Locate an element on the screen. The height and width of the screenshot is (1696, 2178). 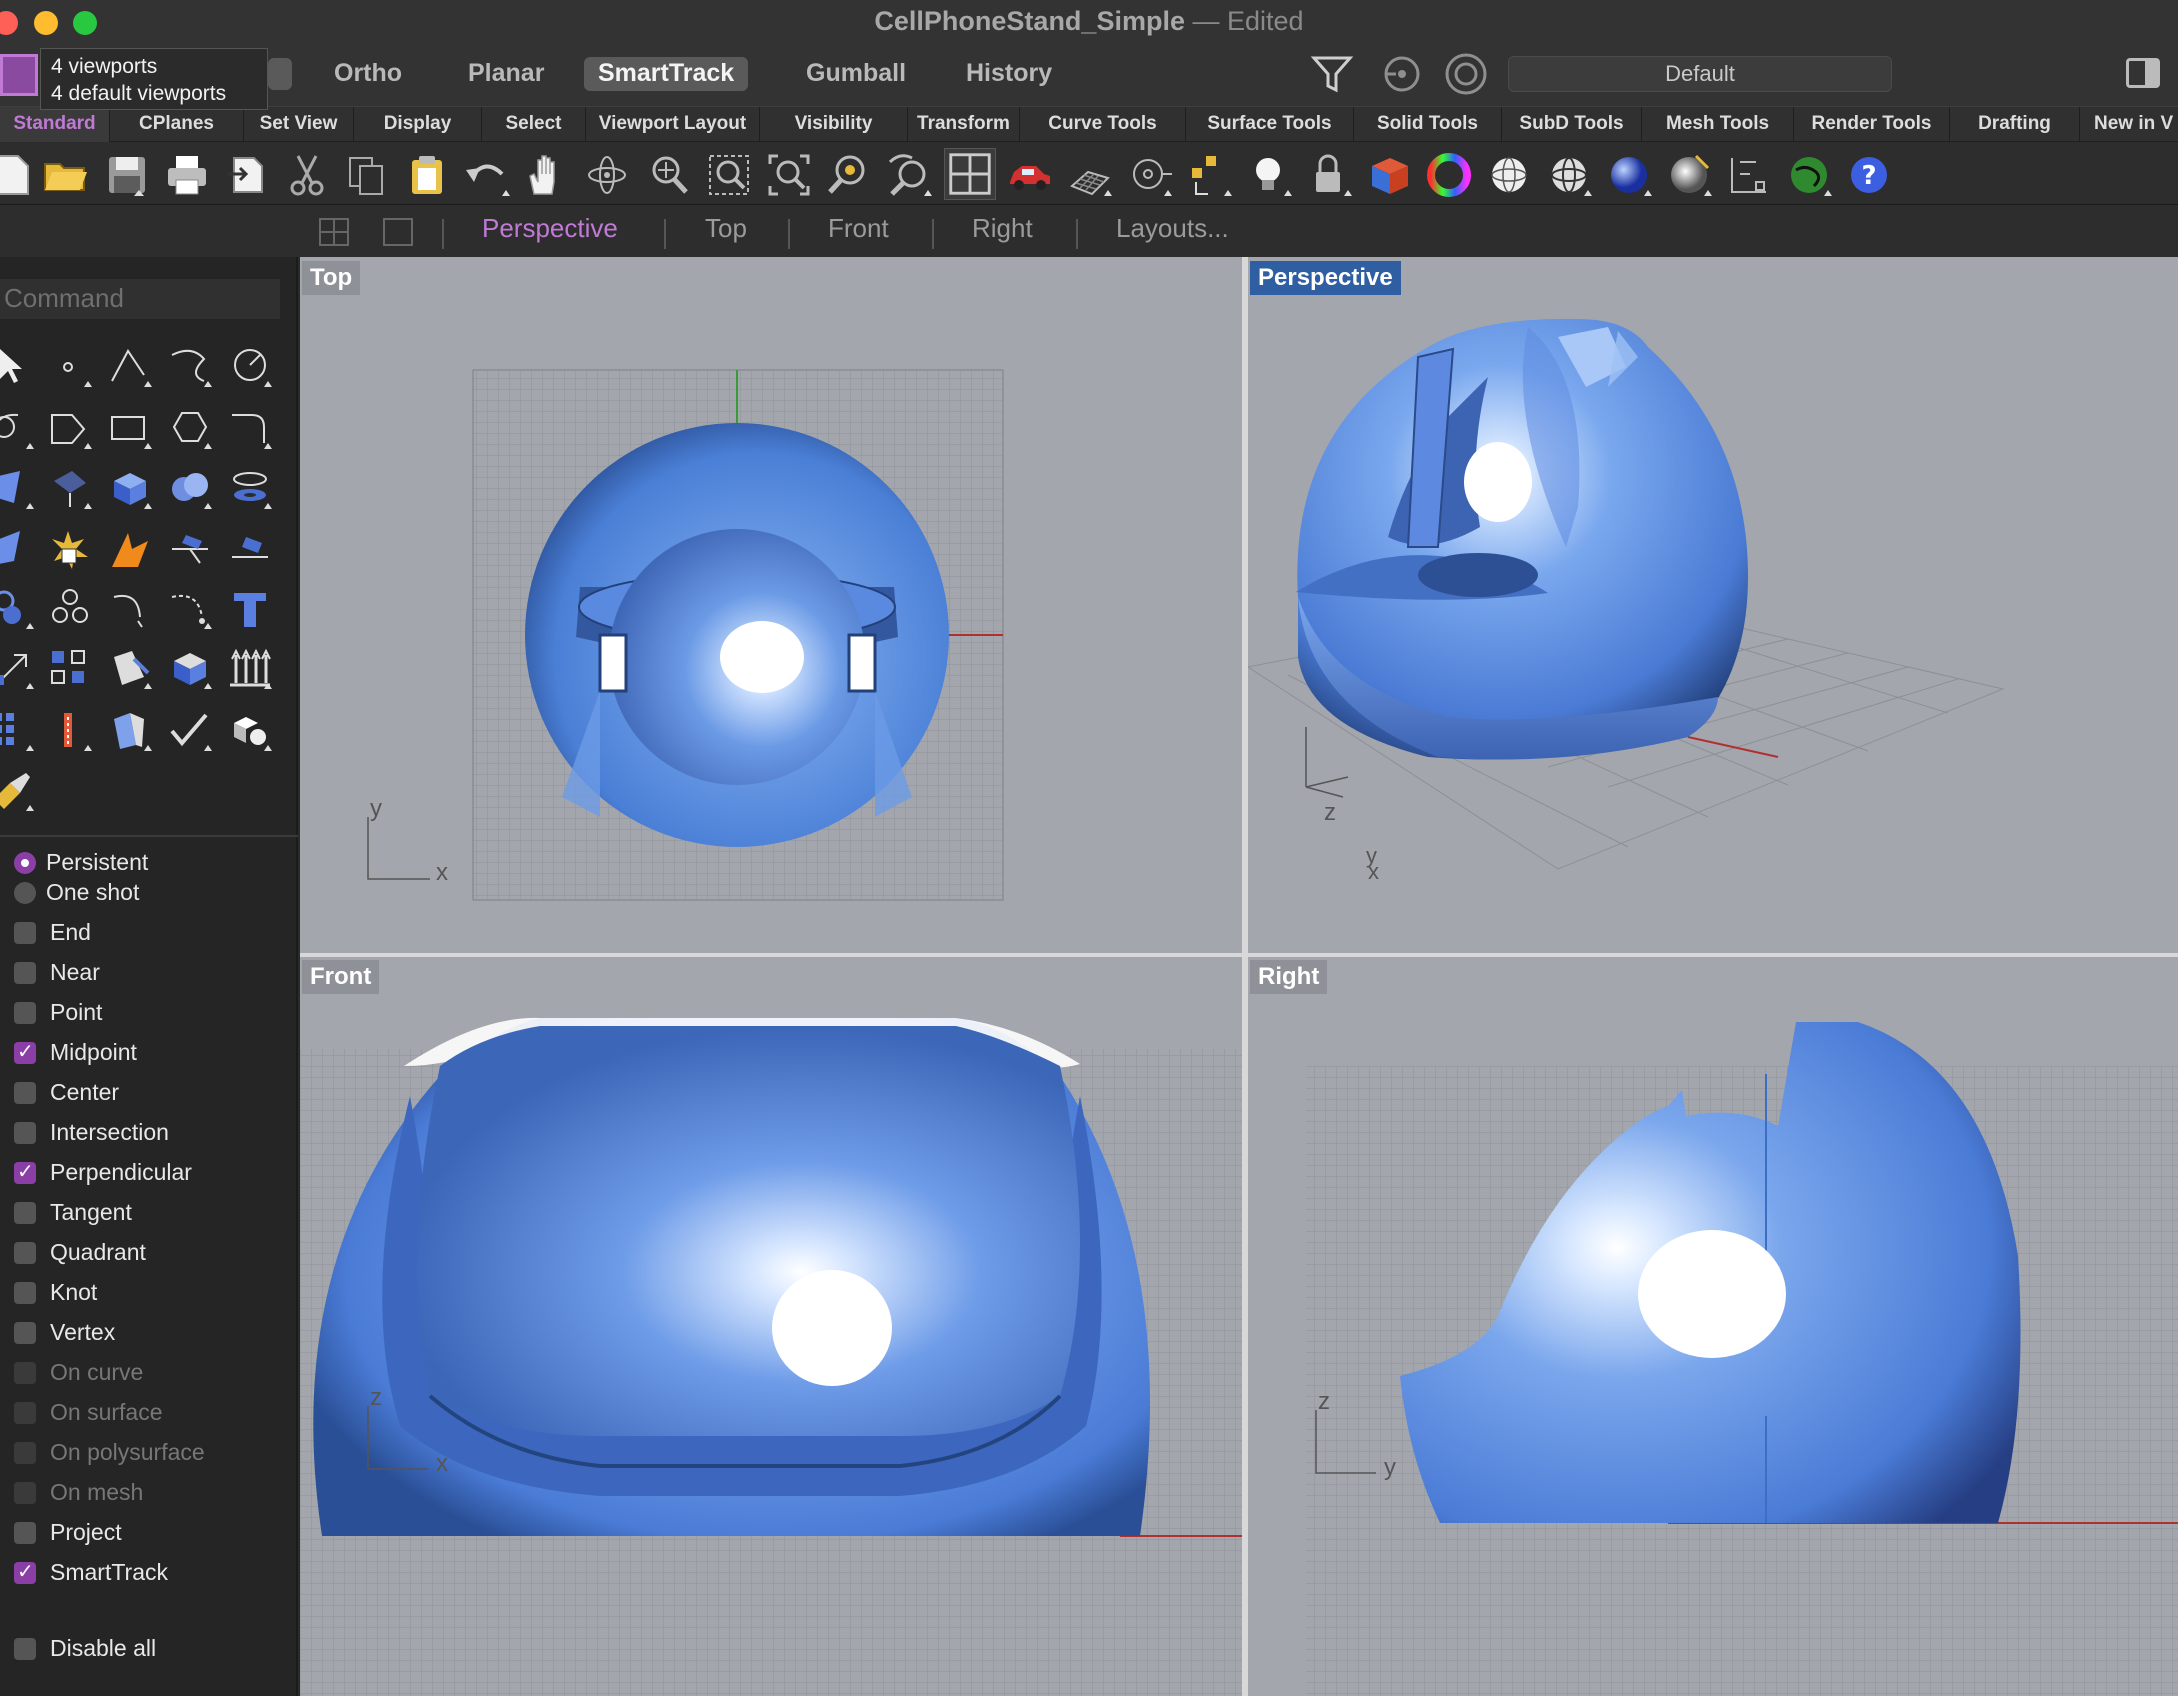
grid-layout-icon is located at coordinates (334, 232).